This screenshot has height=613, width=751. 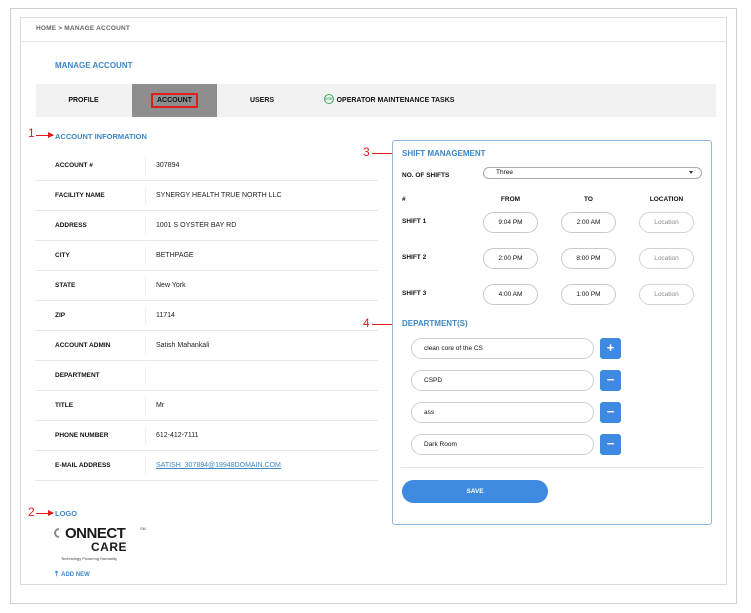 I want to click on info-key: FACILITY NAME, so click(x=80, y=195).